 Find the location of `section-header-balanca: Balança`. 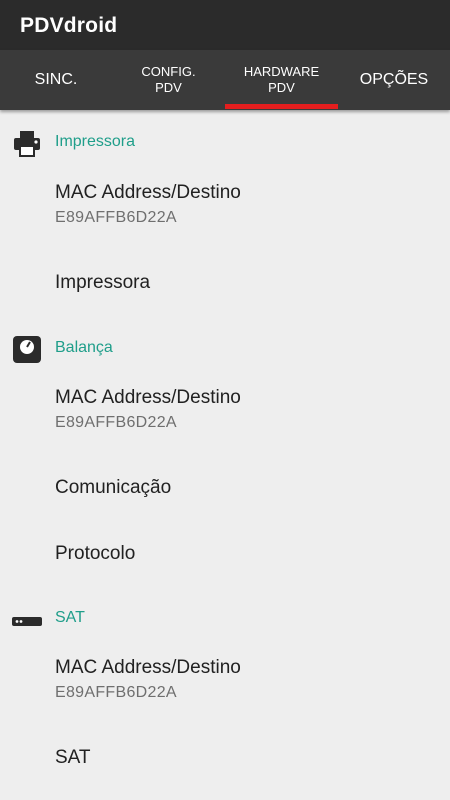

section-header-balanca: Balança is located at coordinates (225, 348).